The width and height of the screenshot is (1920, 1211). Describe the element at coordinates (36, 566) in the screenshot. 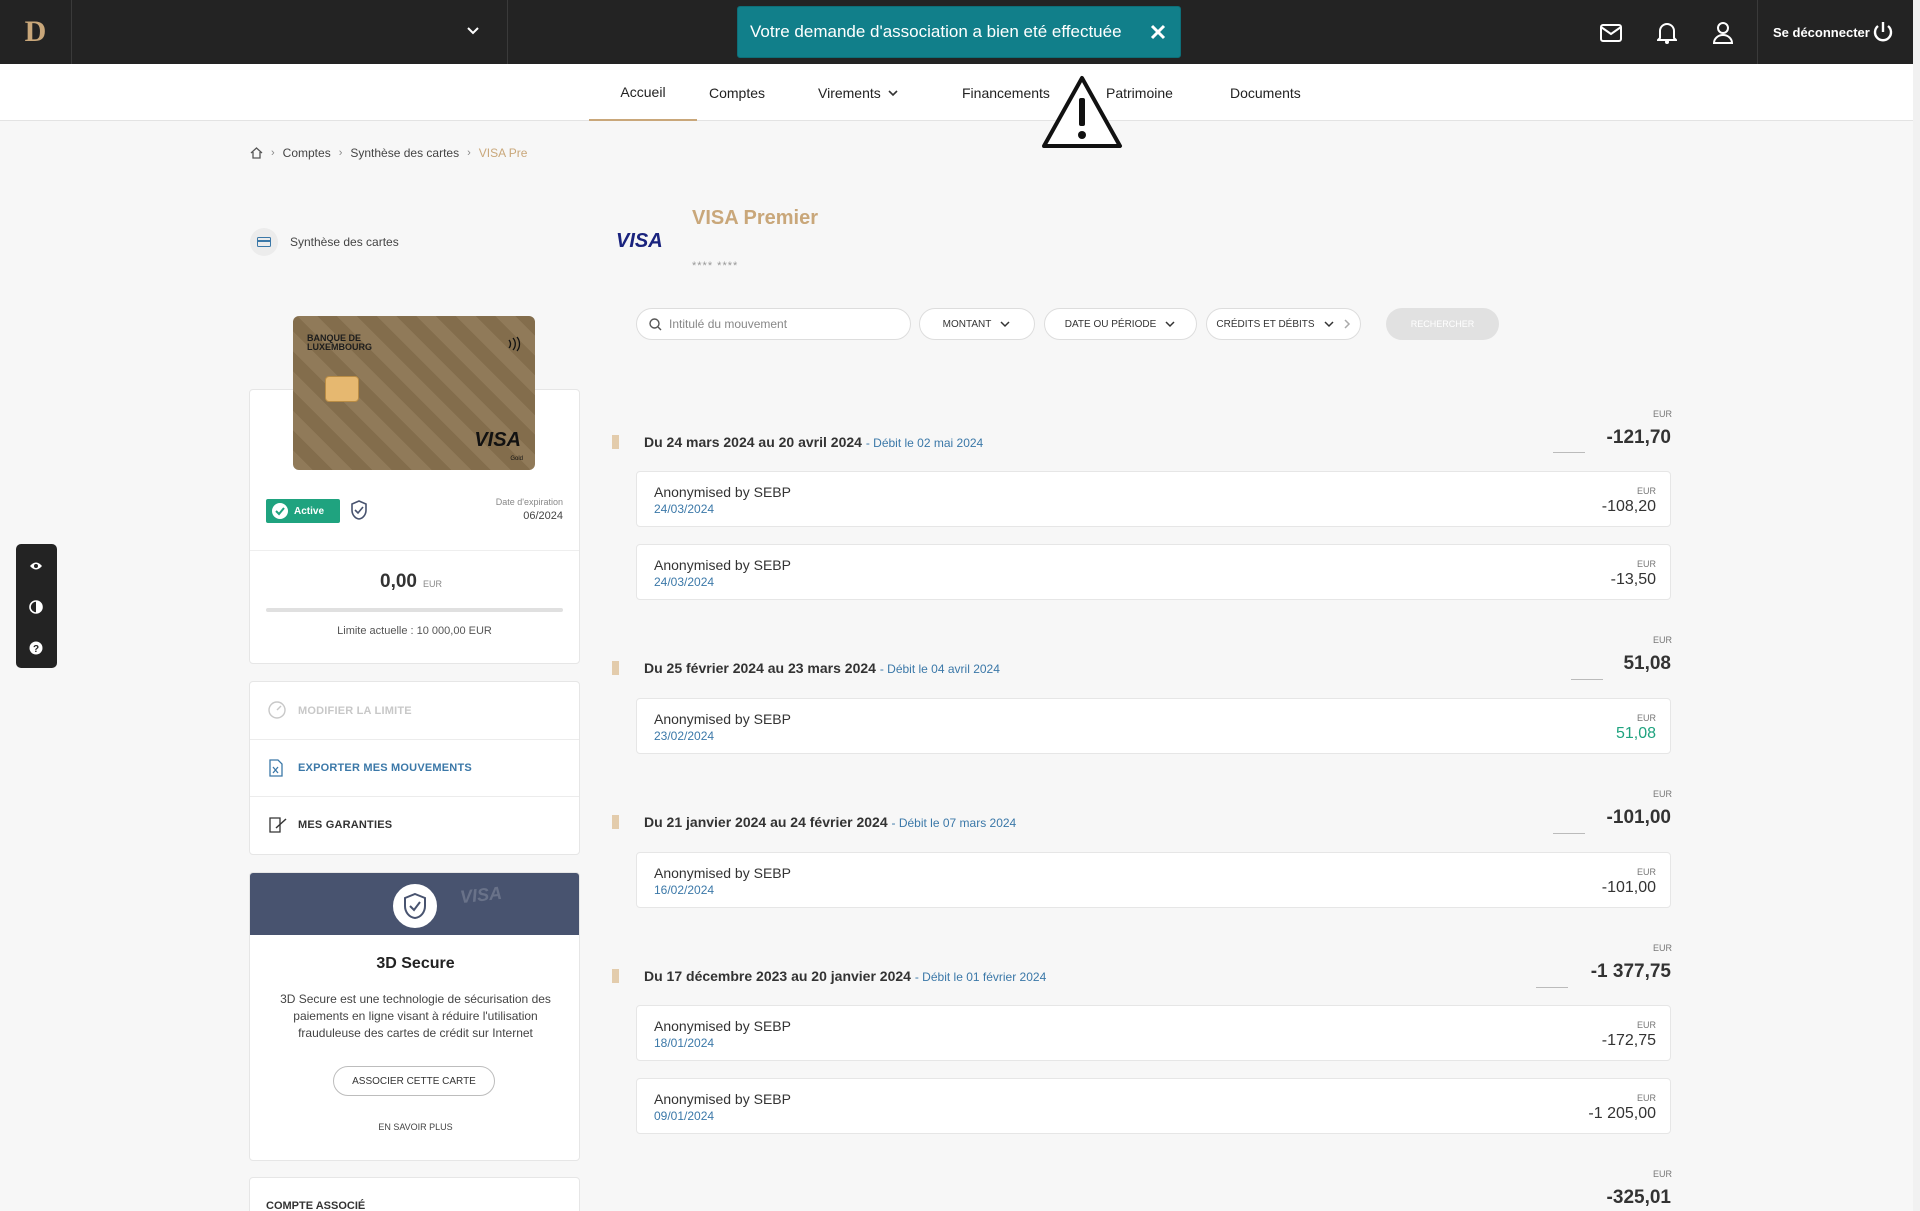

I see `eye-icon` at that location.